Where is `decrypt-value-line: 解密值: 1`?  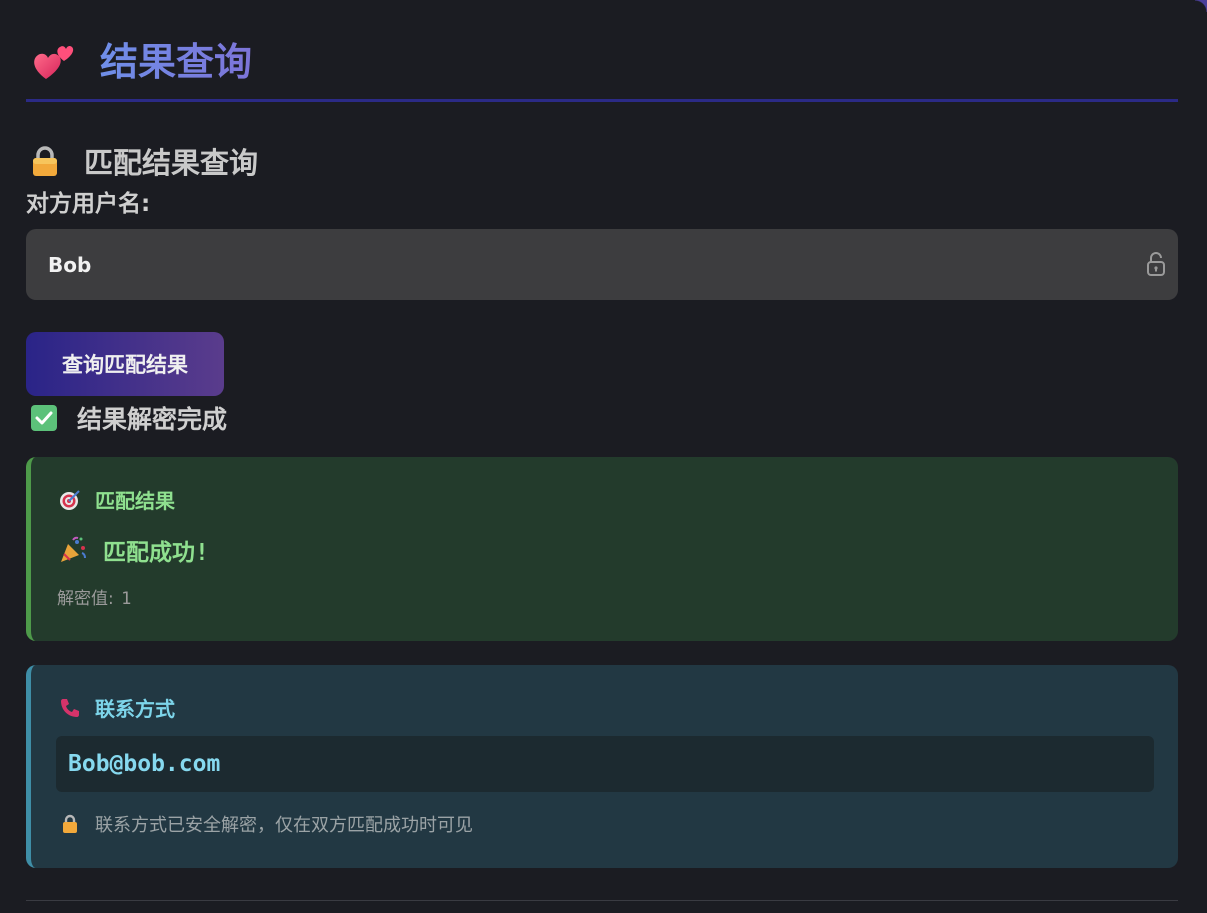 decrypt-value-line: 解密值: 1 is located at coordinates (94, 596).